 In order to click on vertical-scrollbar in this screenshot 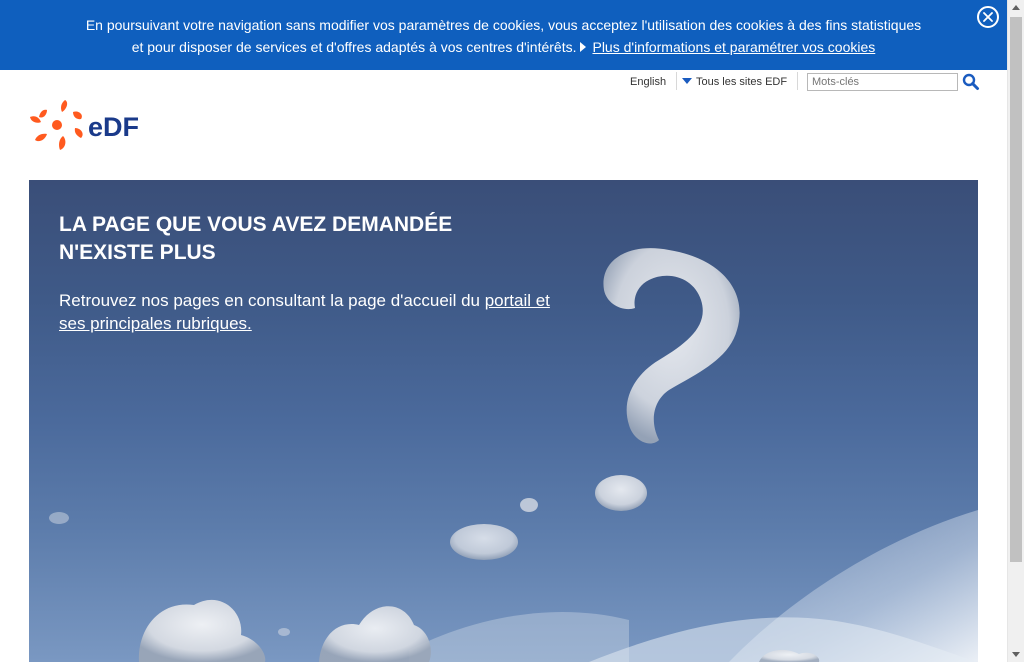, I will do `click(1015, 331)`.